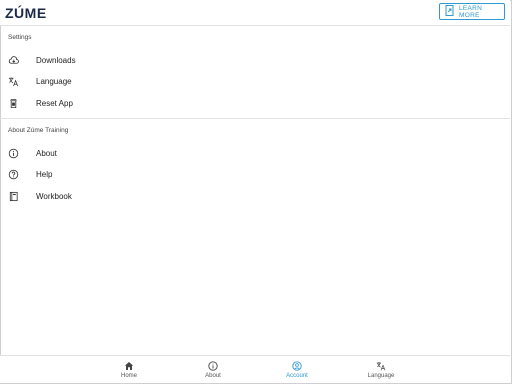 The height and width of the screenshot is (384, 512). What do you see at coordinates (449, 11) in the screenshot?
I see `external-link-icon` at bounding box center [449, 11].